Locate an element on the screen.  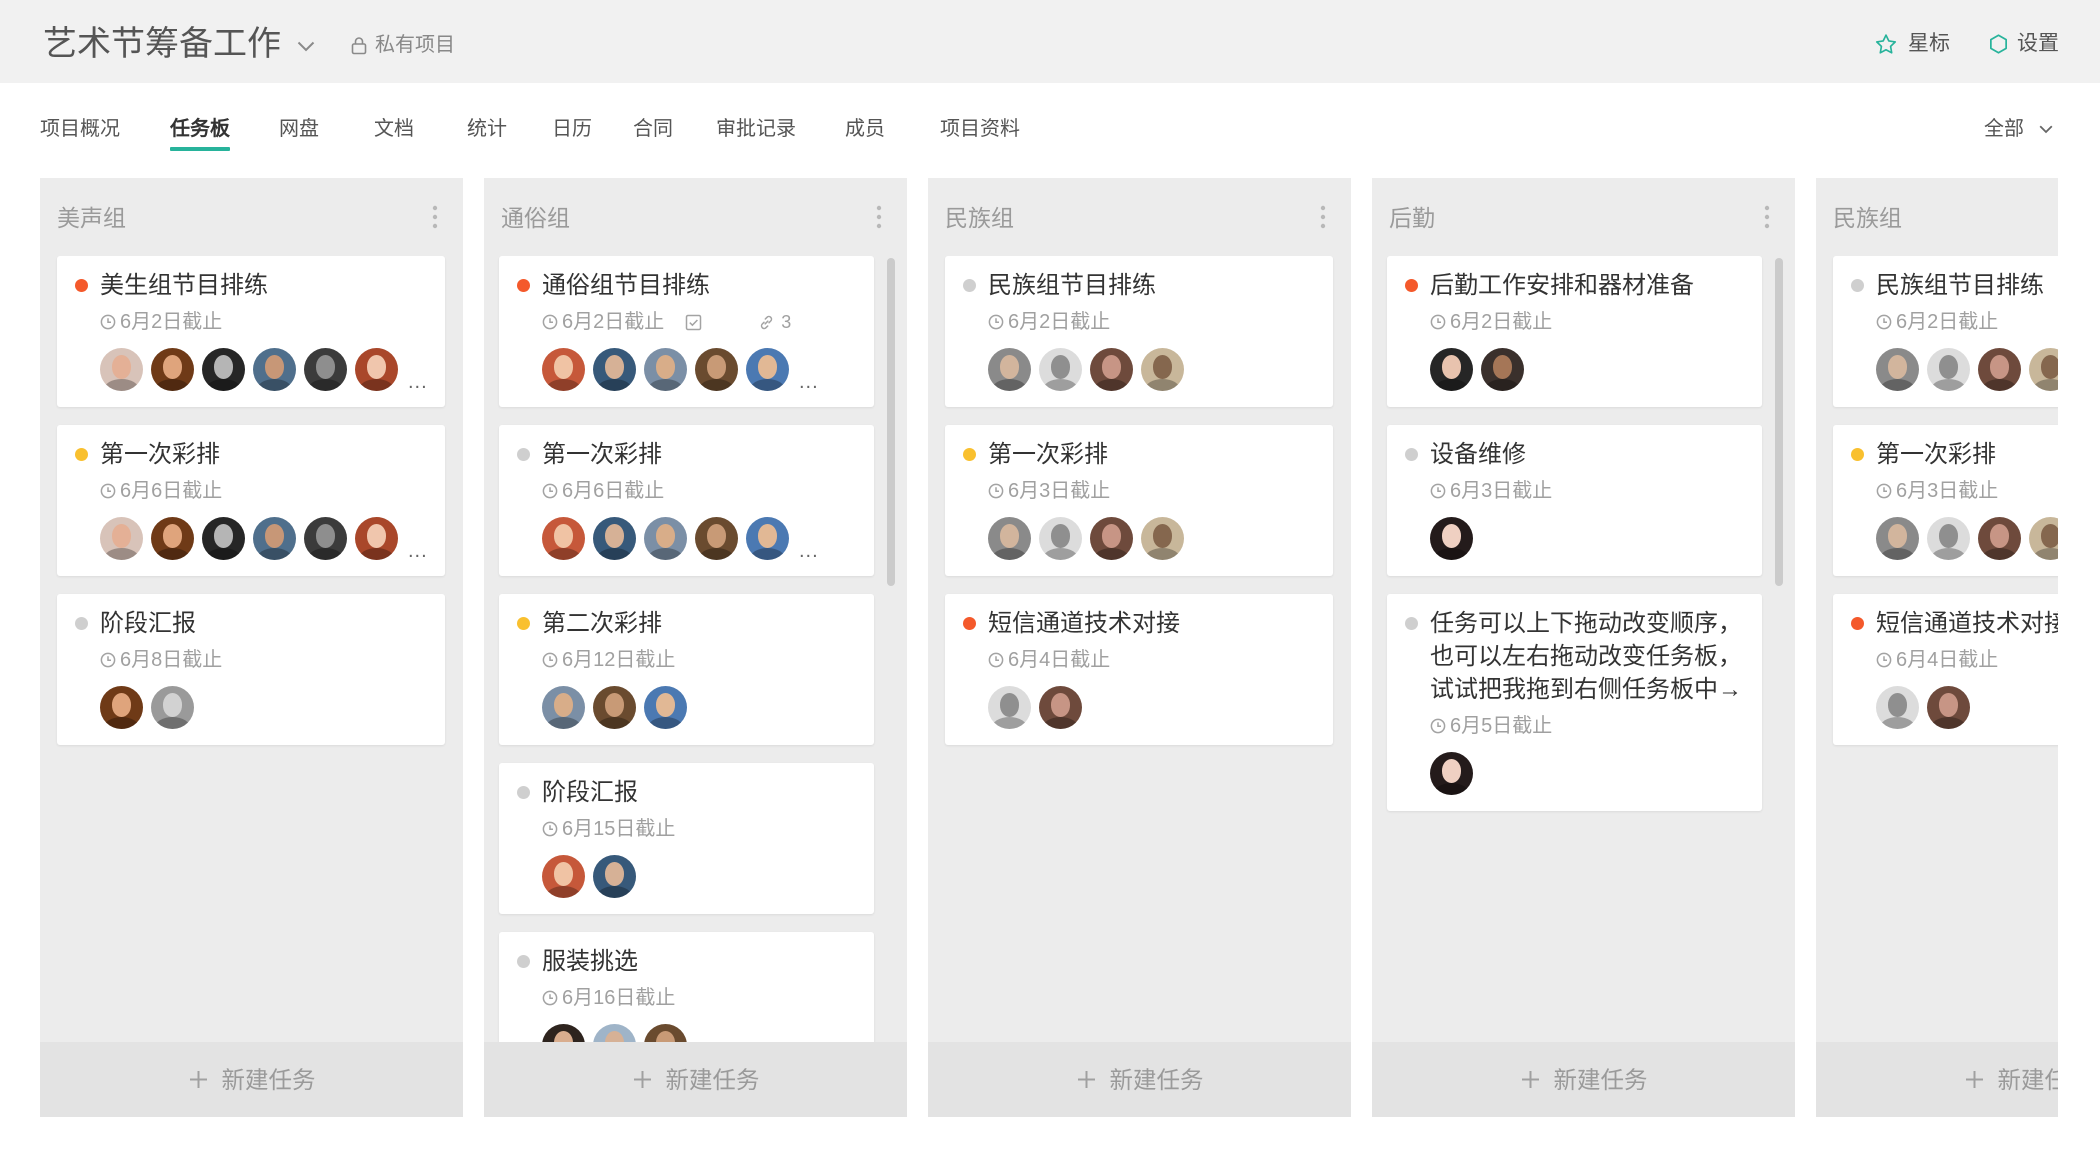
task-card: 后勤工作安排和器材准备 6月2日截止 is located at coordinates (1574, 331).